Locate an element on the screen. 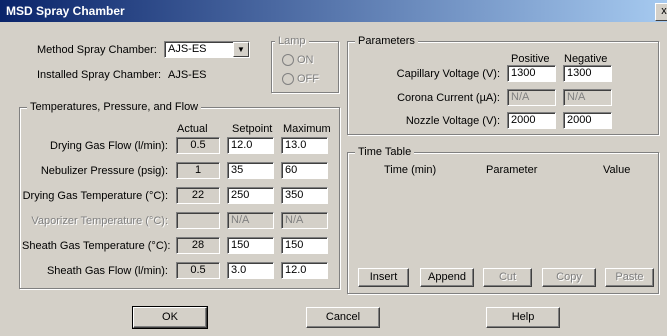 This screenshot has width=667, height=336. sheath-gas-temperature-label: Sheath Gas Temperature (°C): is located at coordinates (96, 246).